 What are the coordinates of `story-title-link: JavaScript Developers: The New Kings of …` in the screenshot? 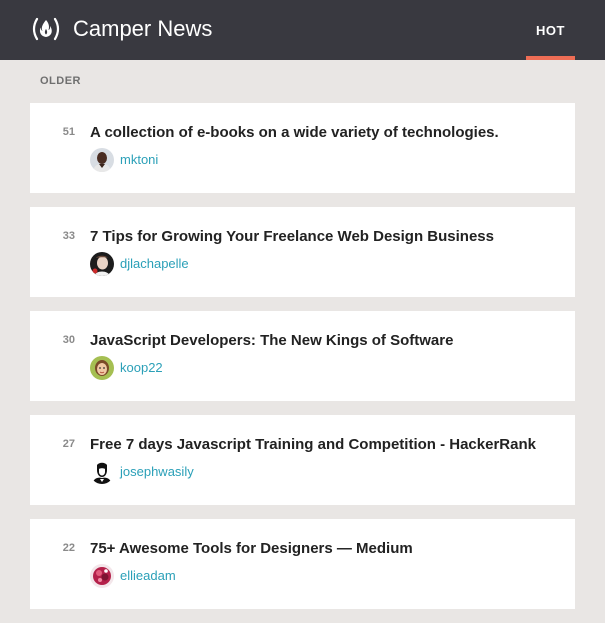 It's located at (271, 341).